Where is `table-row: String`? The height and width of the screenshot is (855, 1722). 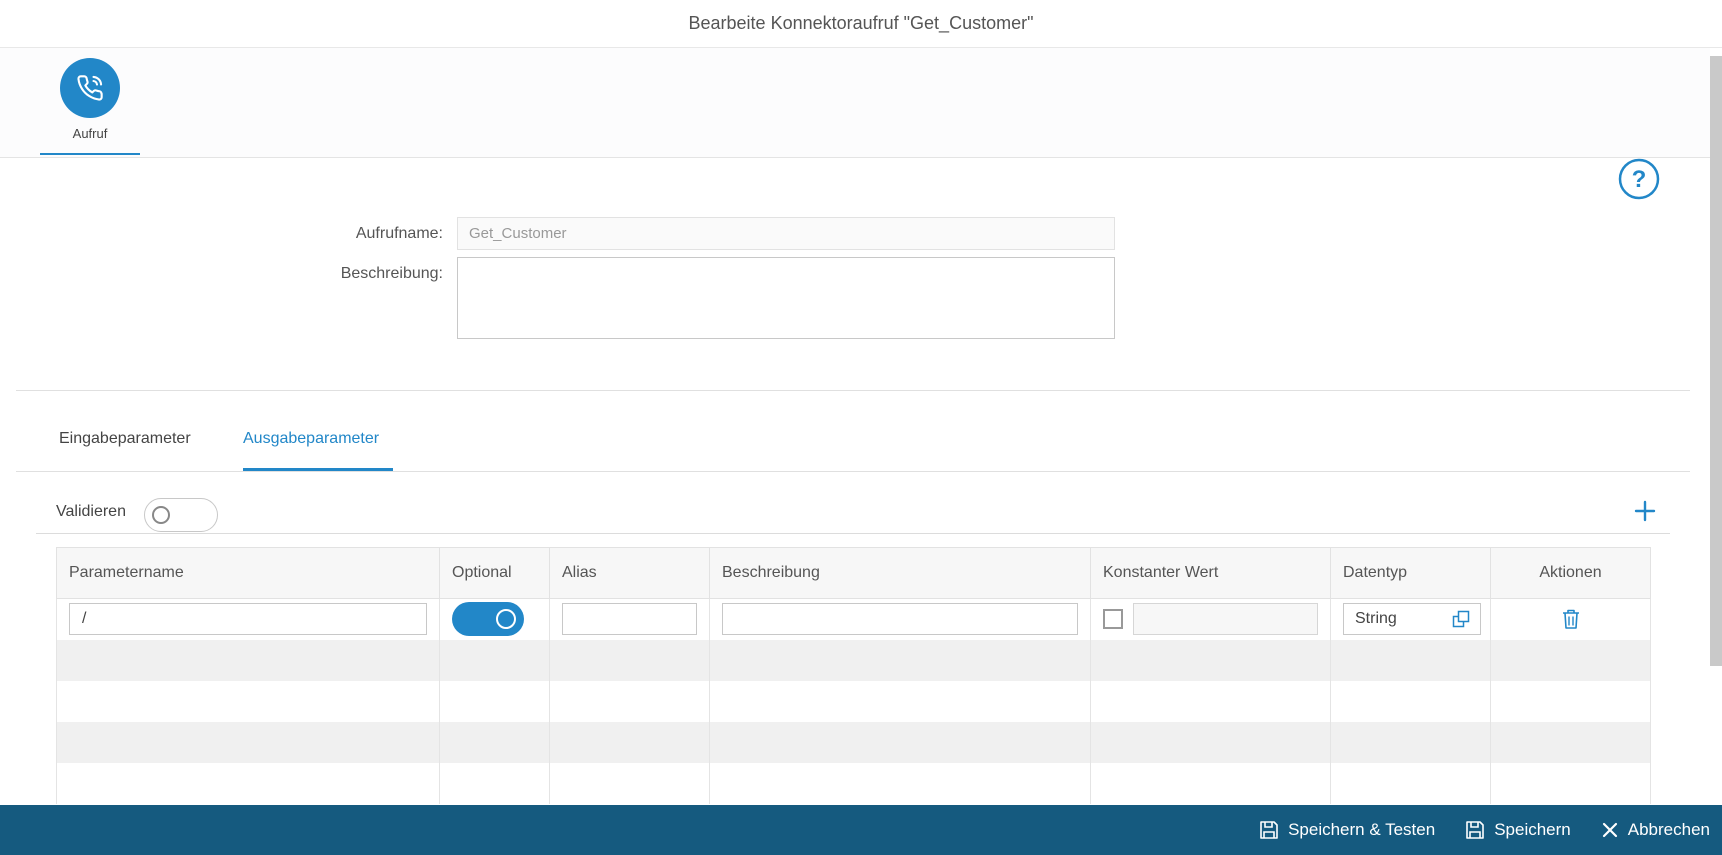 table-row: String is located at coordinates (853, 619).